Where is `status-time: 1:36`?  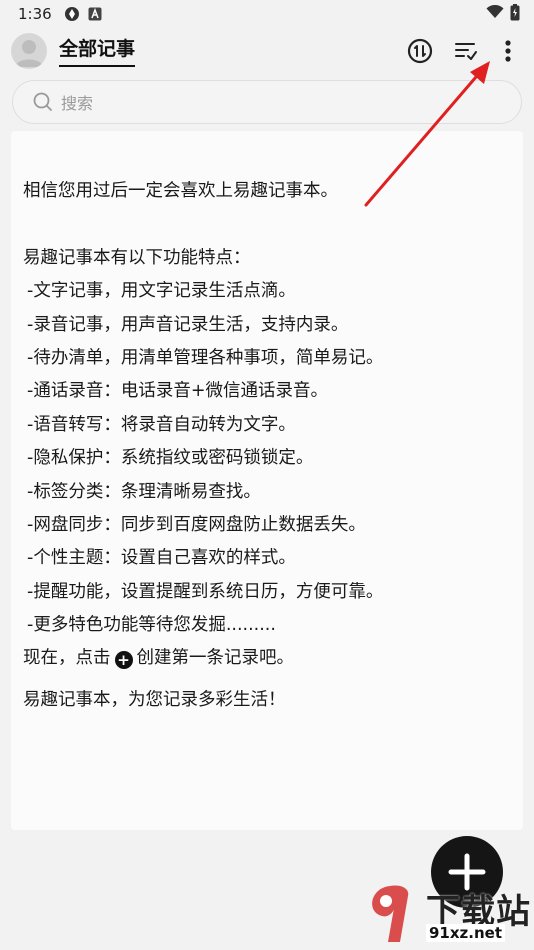 status-time: 1:36 is located at coordinates (35, 14).